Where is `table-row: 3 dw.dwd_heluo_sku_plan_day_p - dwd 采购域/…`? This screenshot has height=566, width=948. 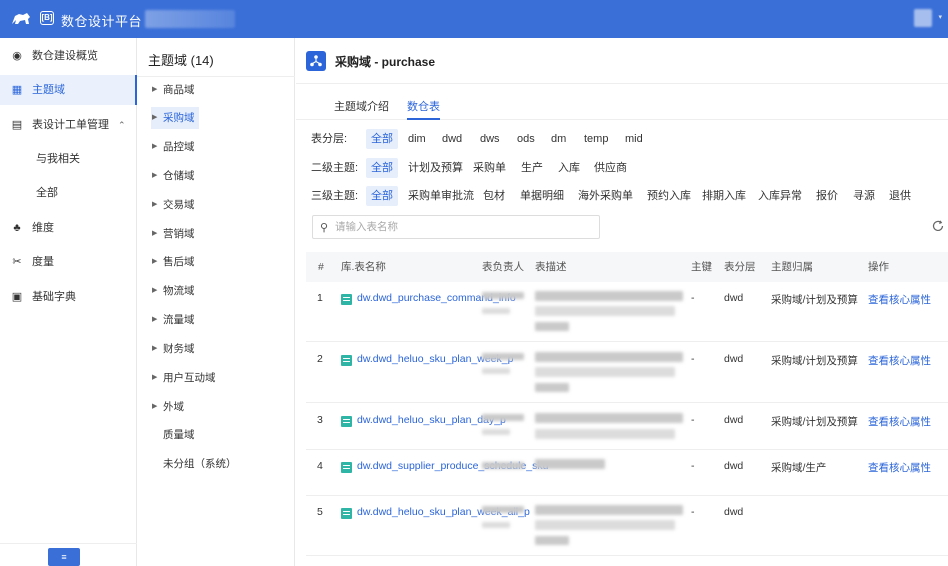
table-row: 3 dw.dwd_heluo_sku_plan_day_p - dwd 采购域/… is located at coordinates (627, 426).